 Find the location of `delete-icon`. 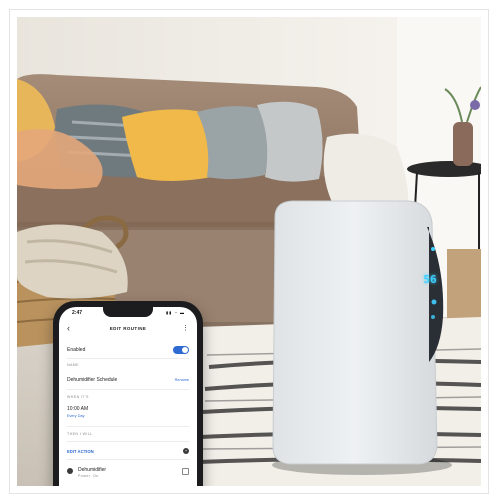

delete-icon is located at coordinates (185, 471).